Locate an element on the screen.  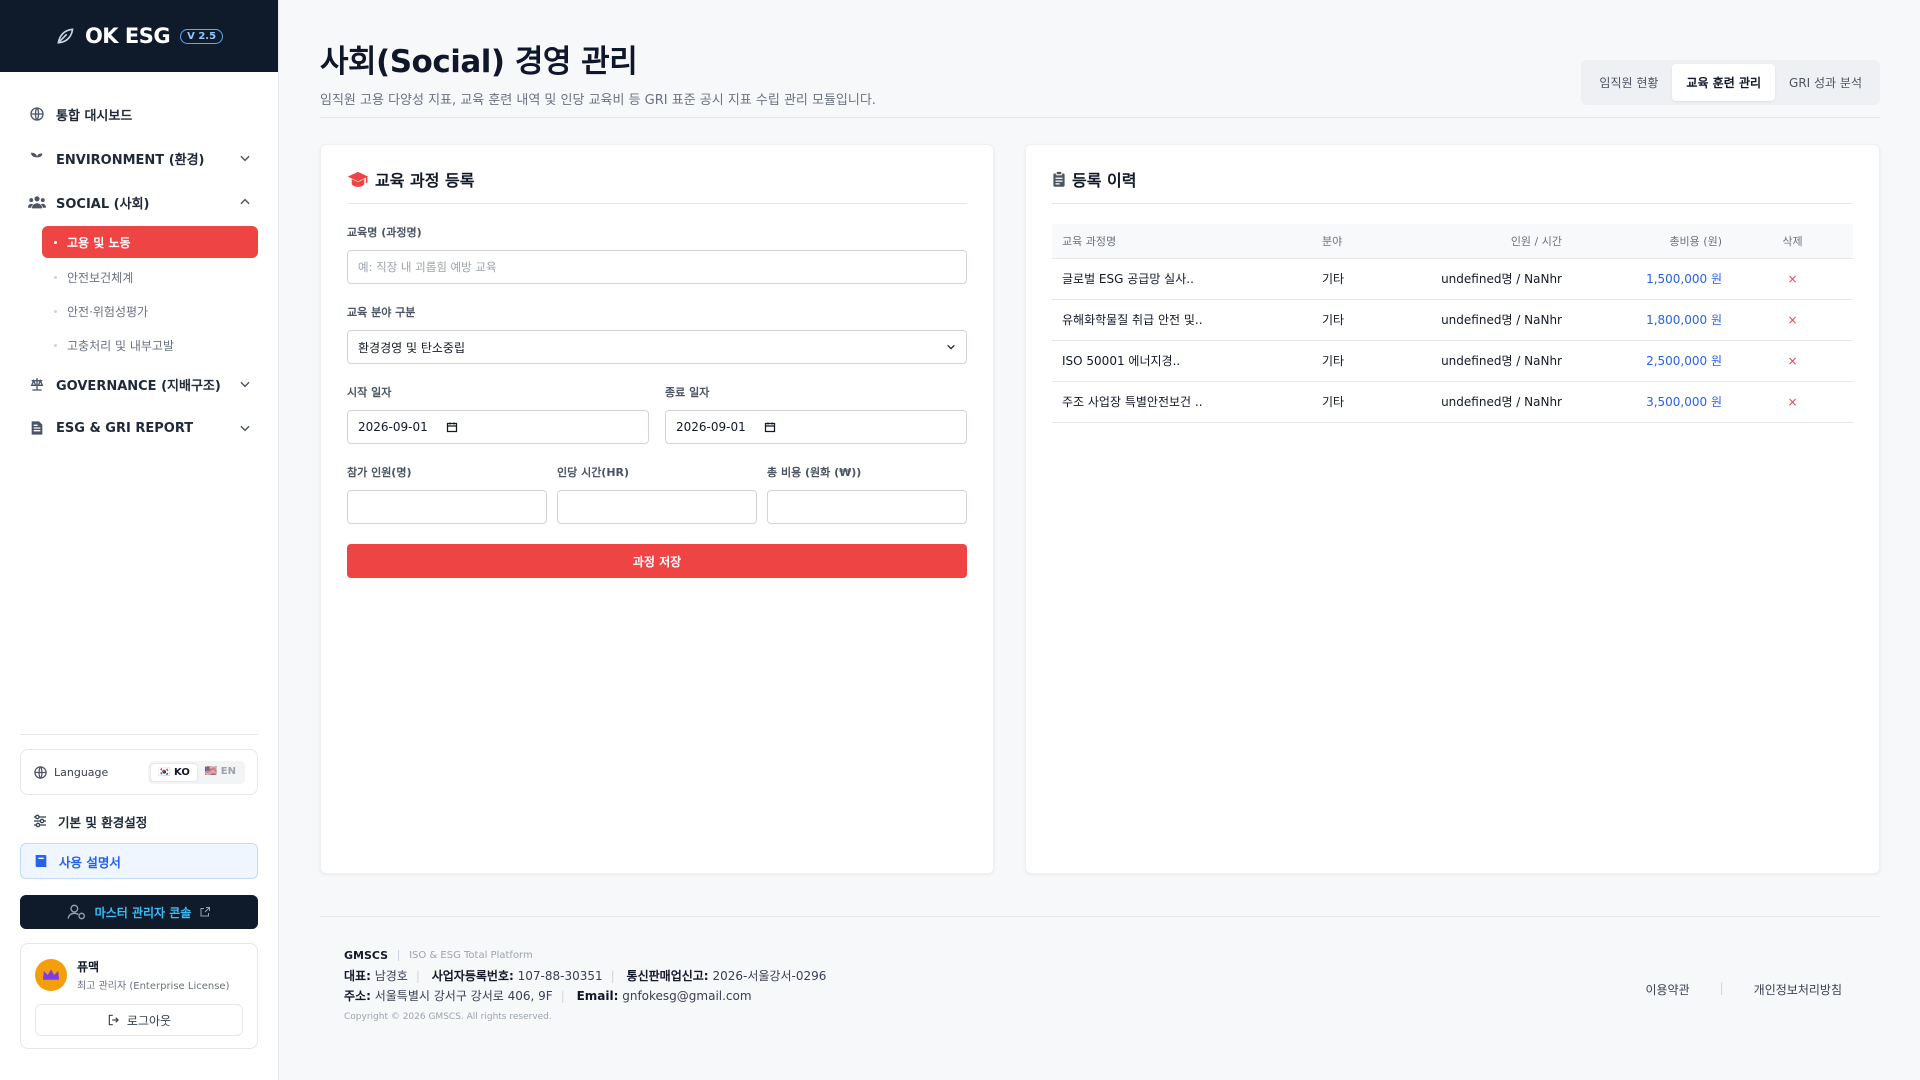
report-icon is located at coordinates (37, 428).